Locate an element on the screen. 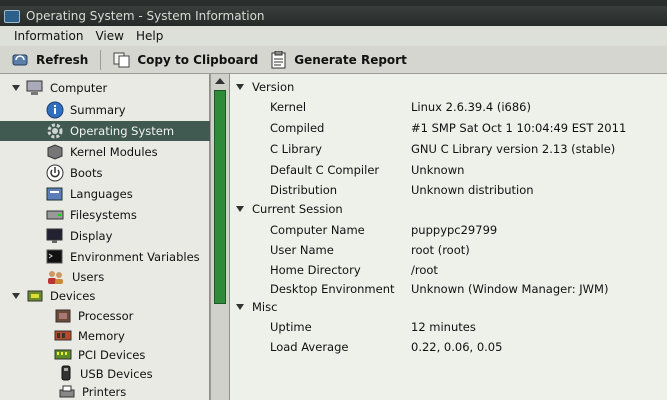  sidebar-item-label: Summary is located at coordinates (98, 110).